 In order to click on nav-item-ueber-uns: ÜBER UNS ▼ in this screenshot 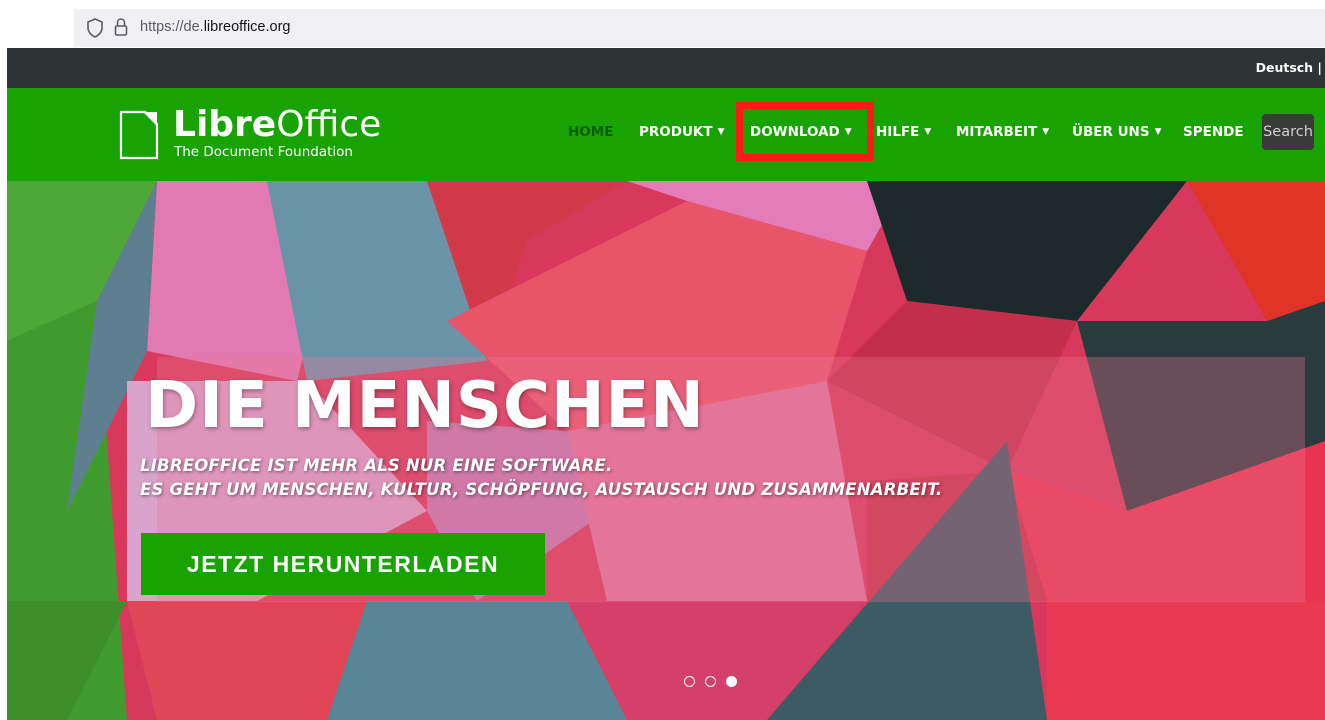, I will do `click(1116, 132)`.